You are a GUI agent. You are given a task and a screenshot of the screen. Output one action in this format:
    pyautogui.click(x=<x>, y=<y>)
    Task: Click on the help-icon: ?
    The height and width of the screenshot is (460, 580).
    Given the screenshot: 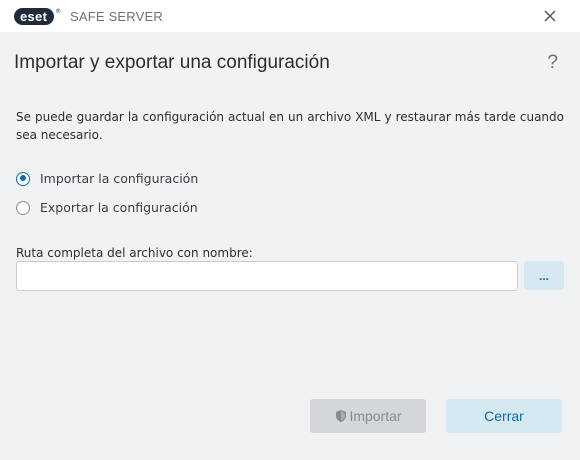 What is the action you would take?
    pyautogui.click(x=552, y=63)
    